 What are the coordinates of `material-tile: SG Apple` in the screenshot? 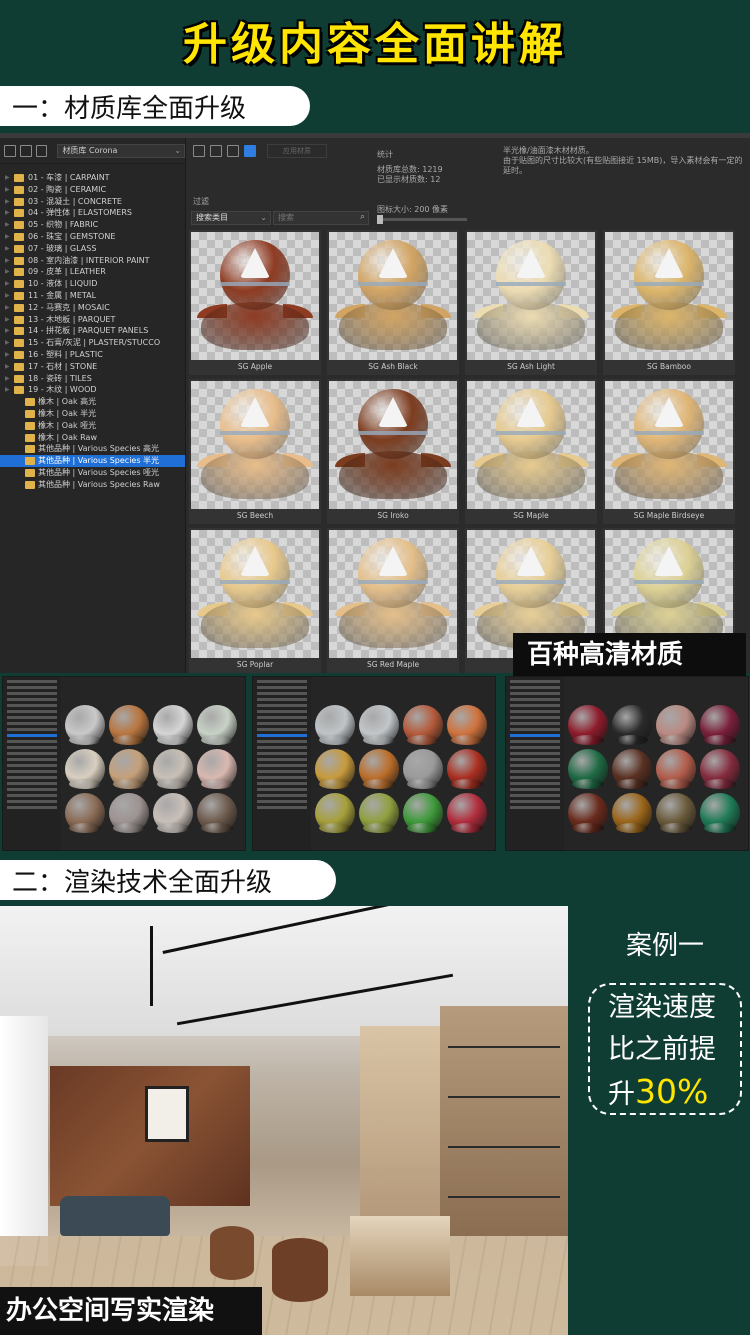 It's located at (255, 302).